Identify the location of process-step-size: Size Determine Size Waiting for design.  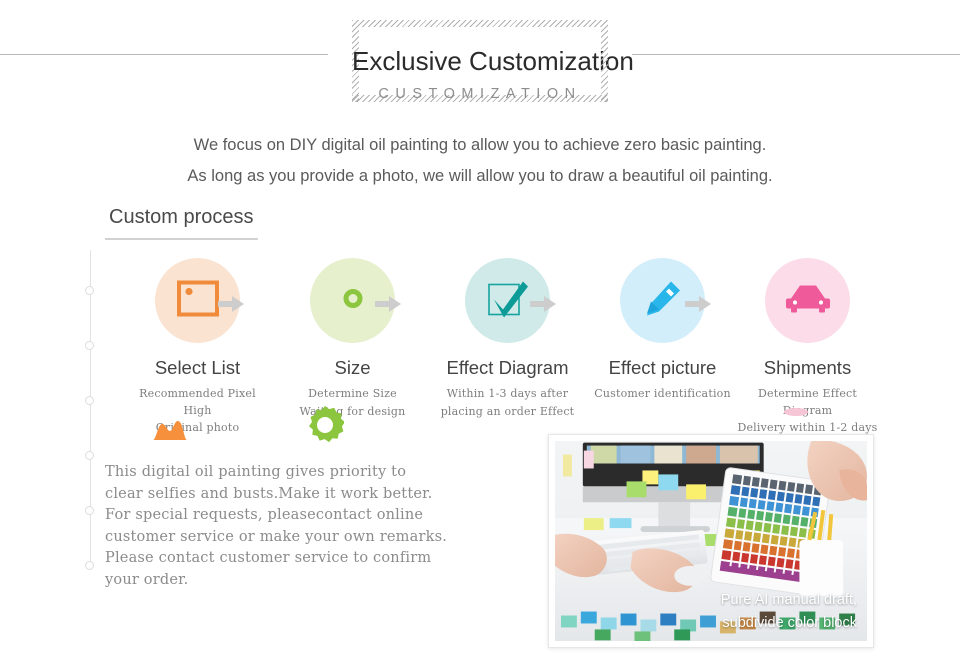
(352, 339).